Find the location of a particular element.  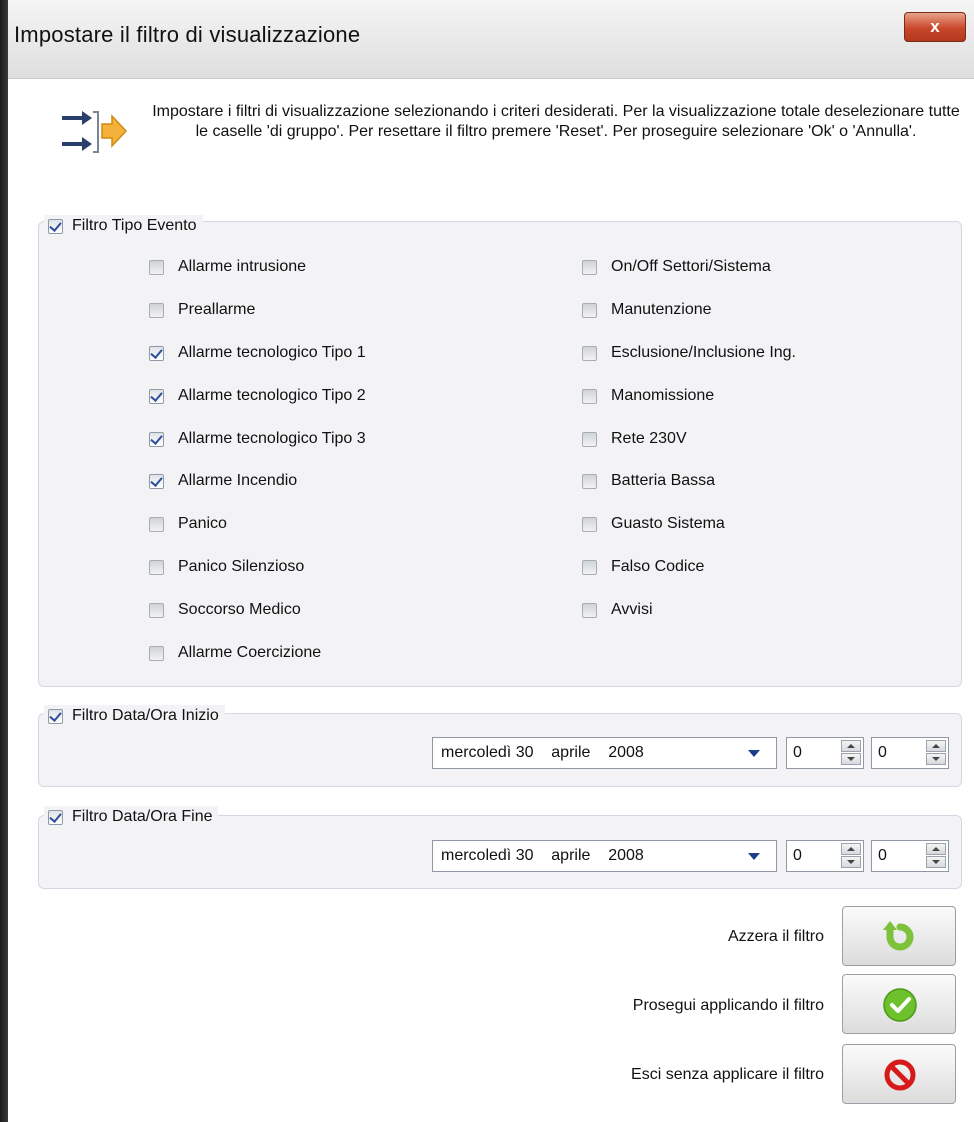

option-falso-codice: Falso Codice is located at coordinates (643, 567).